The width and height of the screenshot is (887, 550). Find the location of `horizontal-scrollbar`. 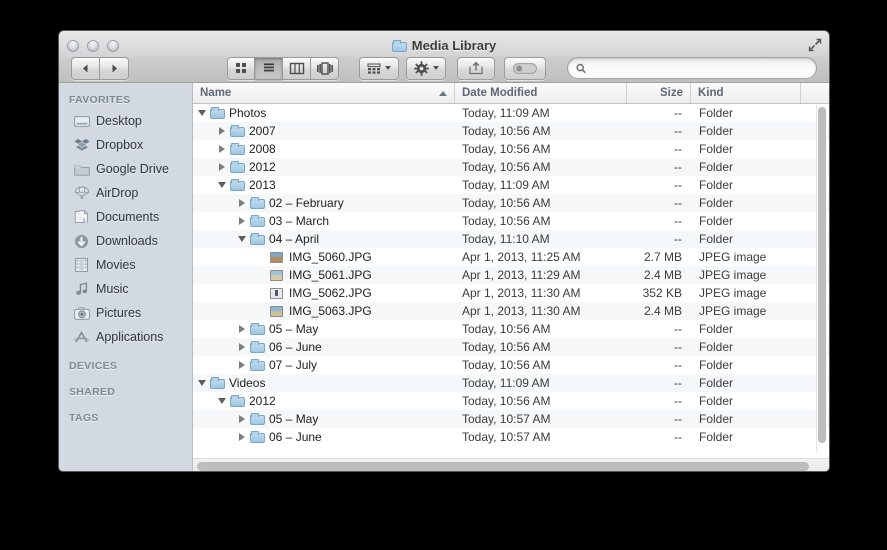

horizontal-scrollbar is located at coordinates (511, 464).